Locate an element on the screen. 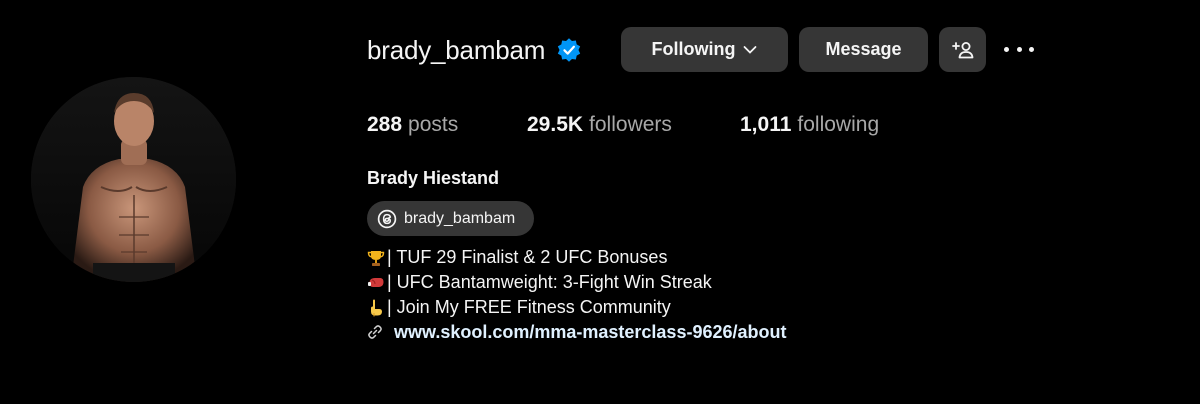 The width and height of the screenshot is (1200, 404). following-label: following is located at coordinates (838, 124).